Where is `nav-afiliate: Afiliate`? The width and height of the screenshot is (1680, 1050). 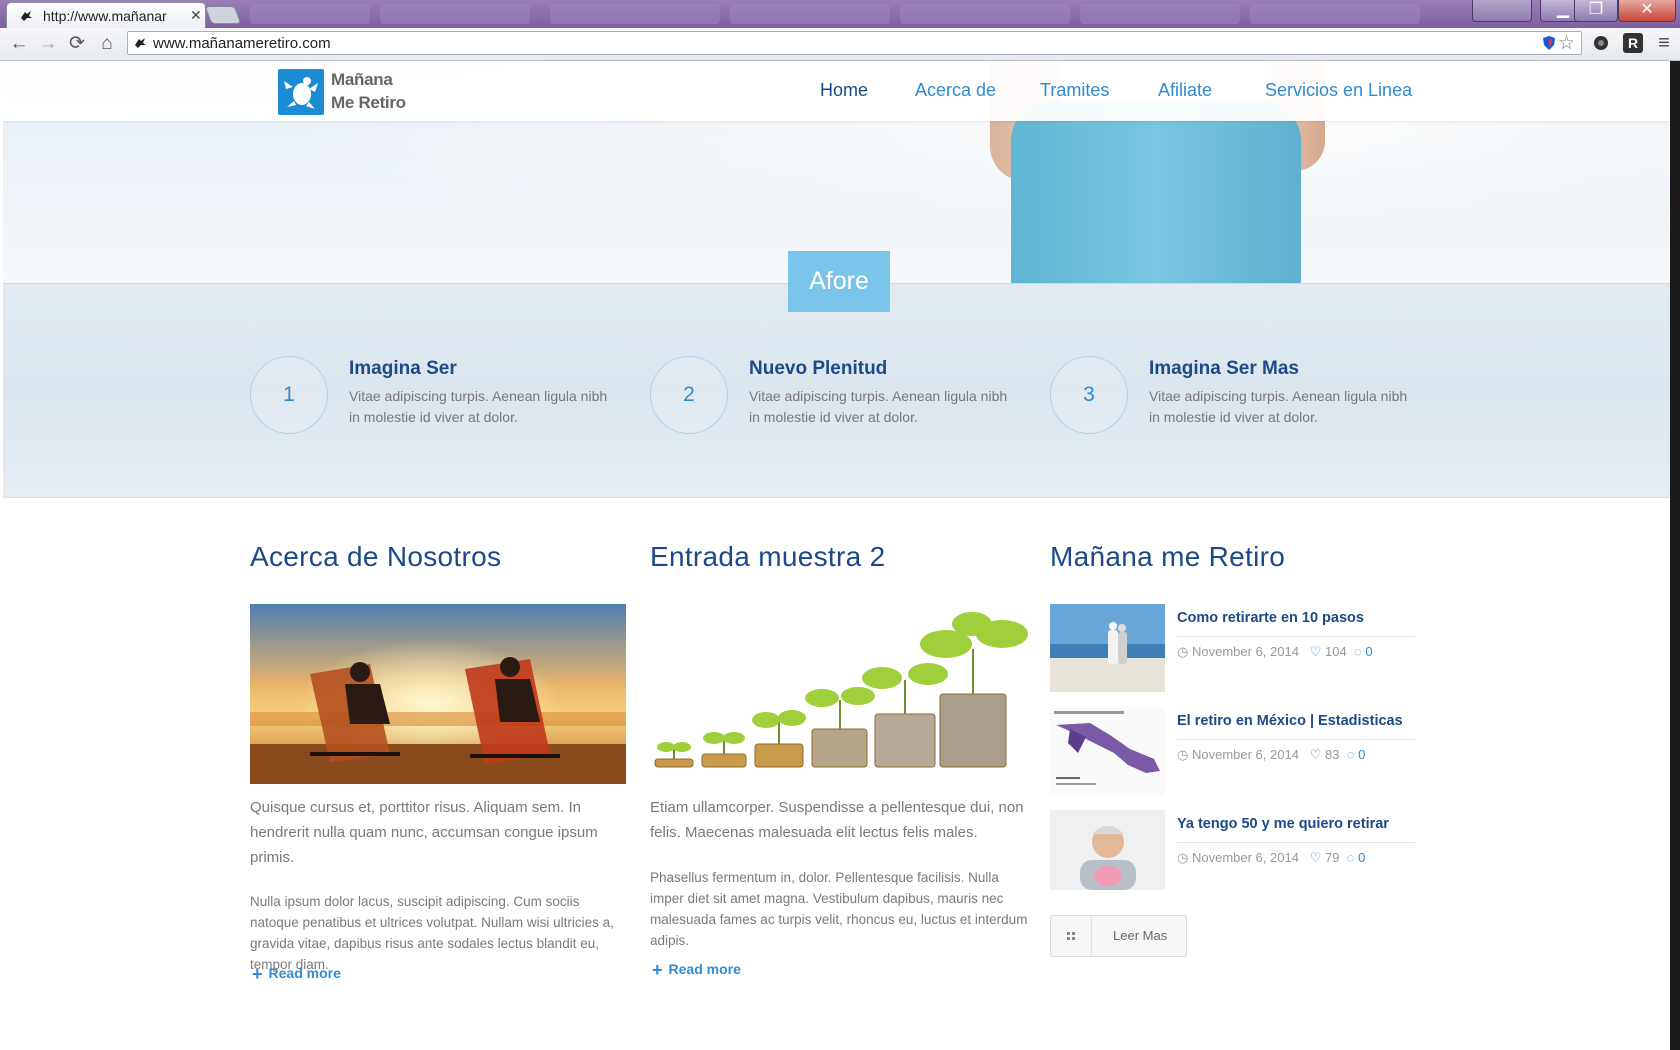 nav-afiliate: Afiliate is located at coordinates (1185, 90).